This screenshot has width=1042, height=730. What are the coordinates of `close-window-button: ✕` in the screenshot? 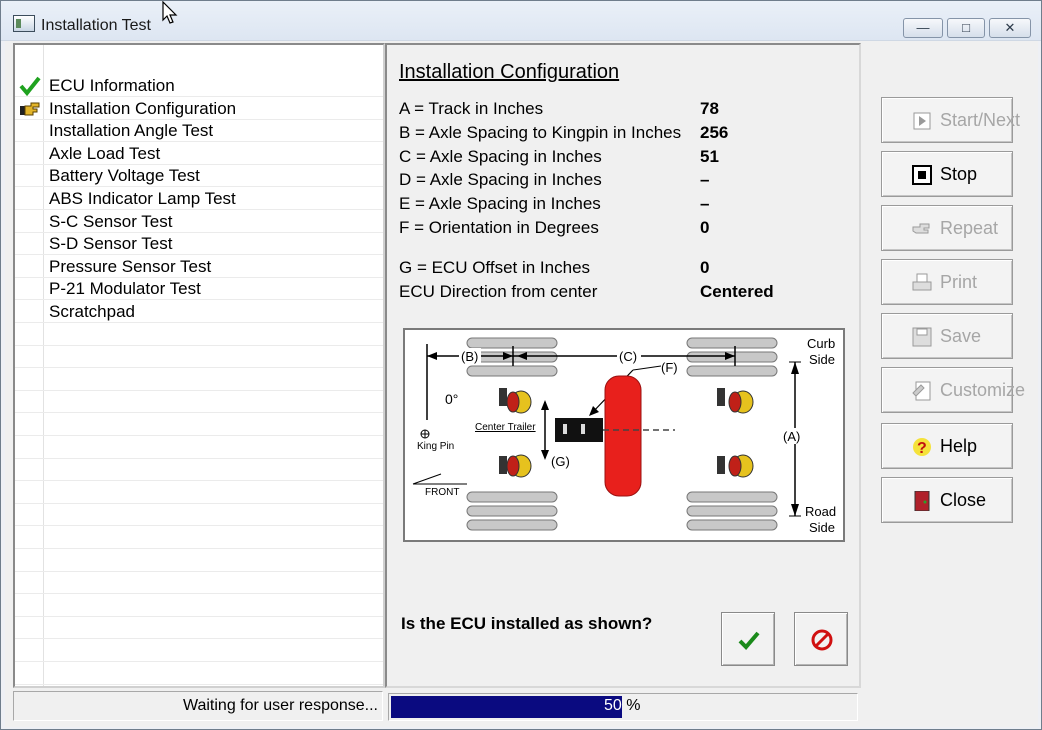 It's located at (1010, 28).